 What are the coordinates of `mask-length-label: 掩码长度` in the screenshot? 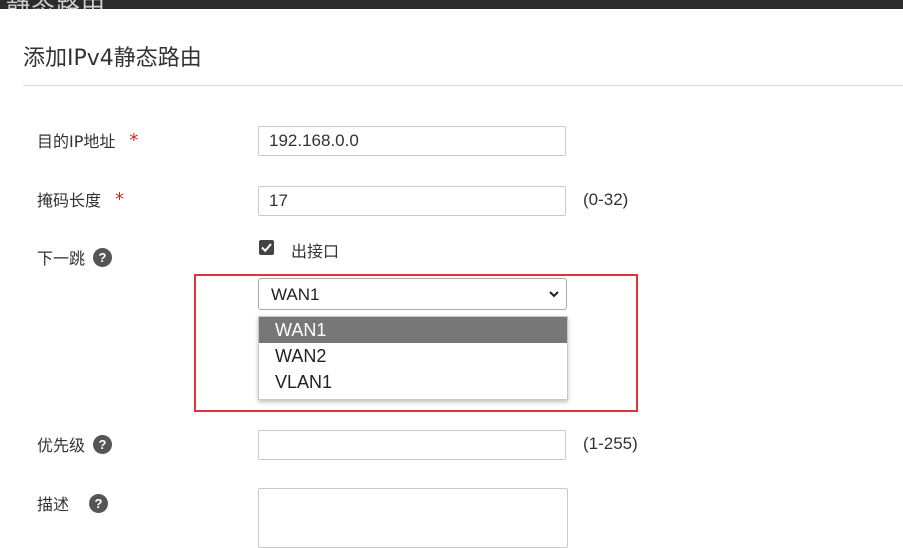 It's located at (69, 200).